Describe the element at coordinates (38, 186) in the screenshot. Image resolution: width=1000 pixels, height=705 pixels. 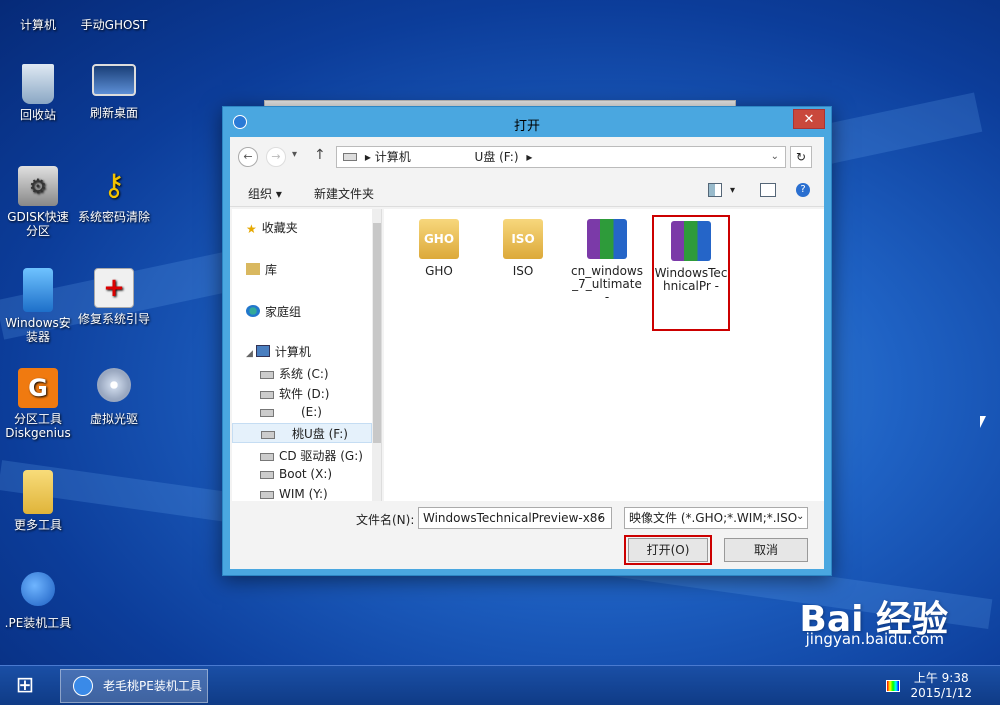
I see `gdisk-icon: ⚙` at that location.